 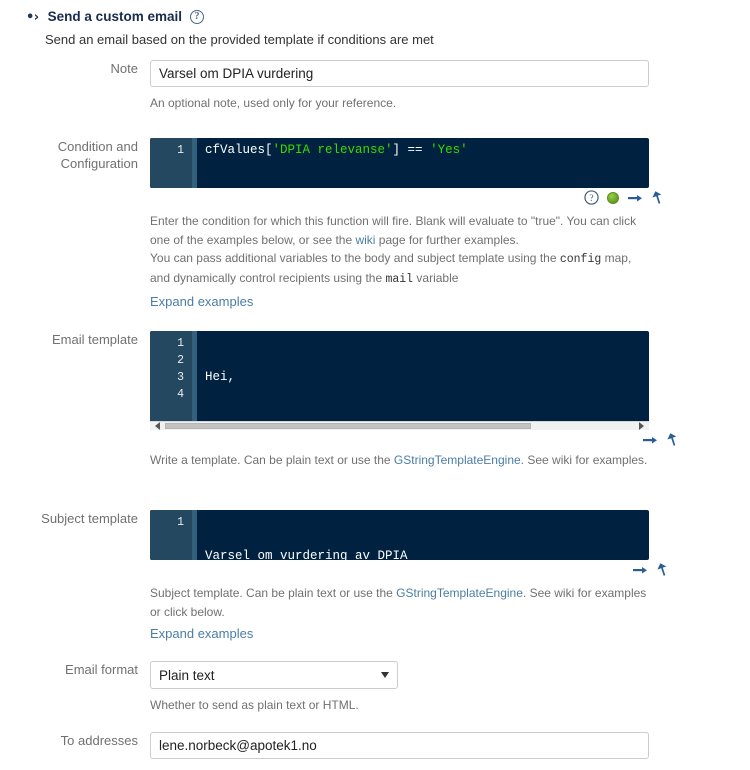 What do you see at coordinates (661, 439) in the screenshot?
I see `email-template-editor-toolbar` at bounding box center [661, 439].